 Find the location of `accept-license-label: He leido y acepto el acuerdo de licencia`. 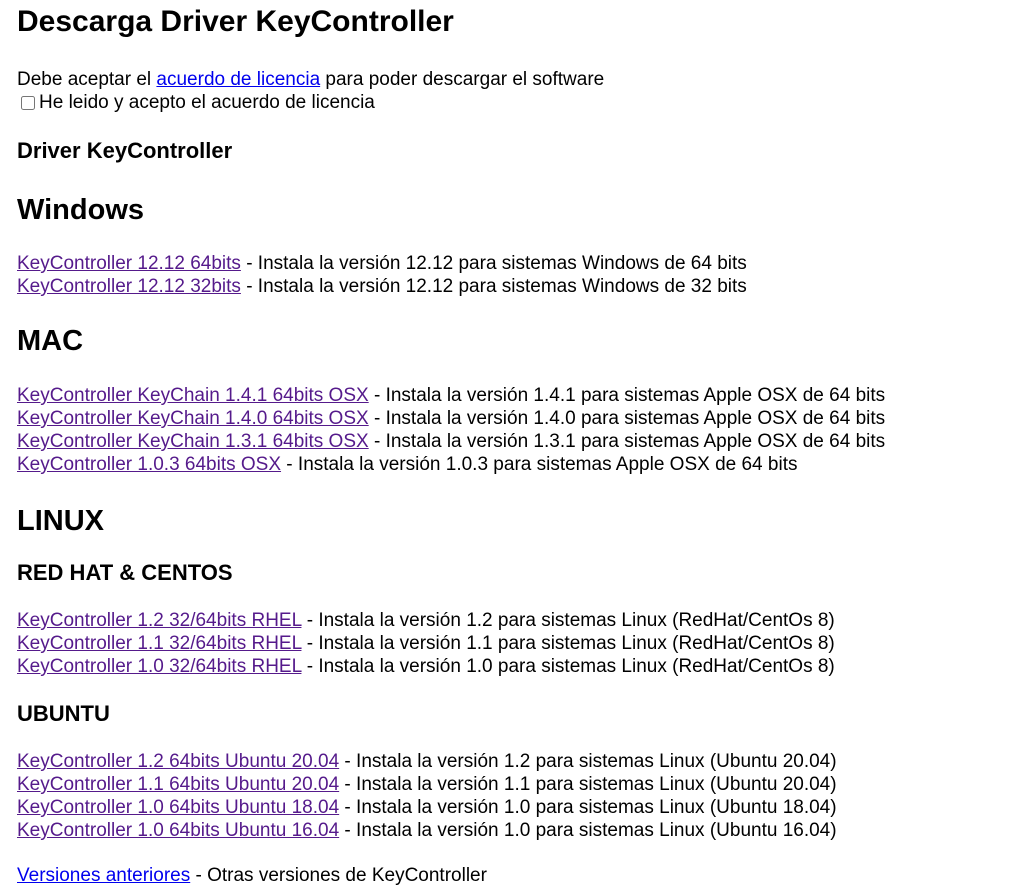

accept-license-label: He leido y acepto el acuerdo de licencia is located at coordinates (207, 102).